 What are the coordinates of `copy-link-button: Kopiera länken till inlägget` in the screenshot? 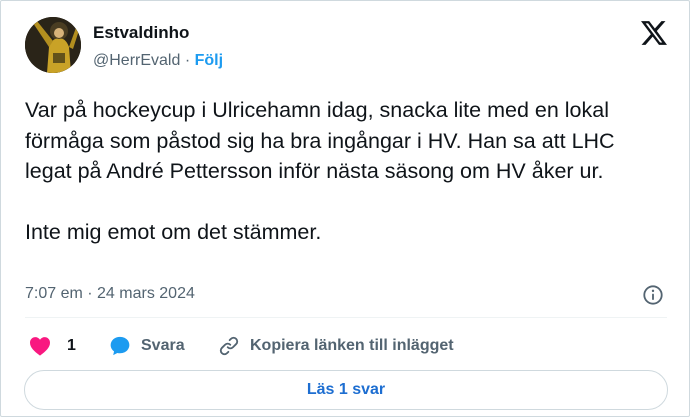 It's located at (336, 346).